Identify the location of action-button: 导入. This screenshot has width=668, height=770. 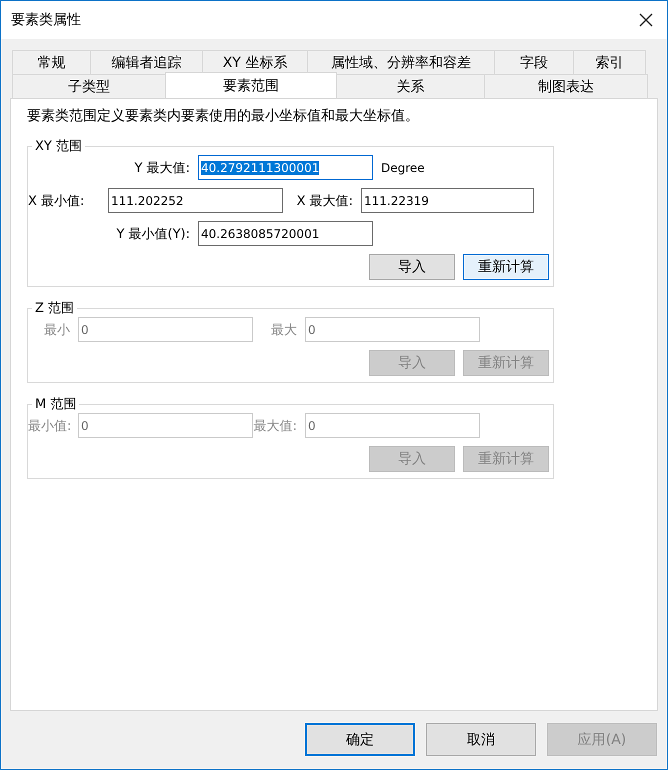
(412, 267).